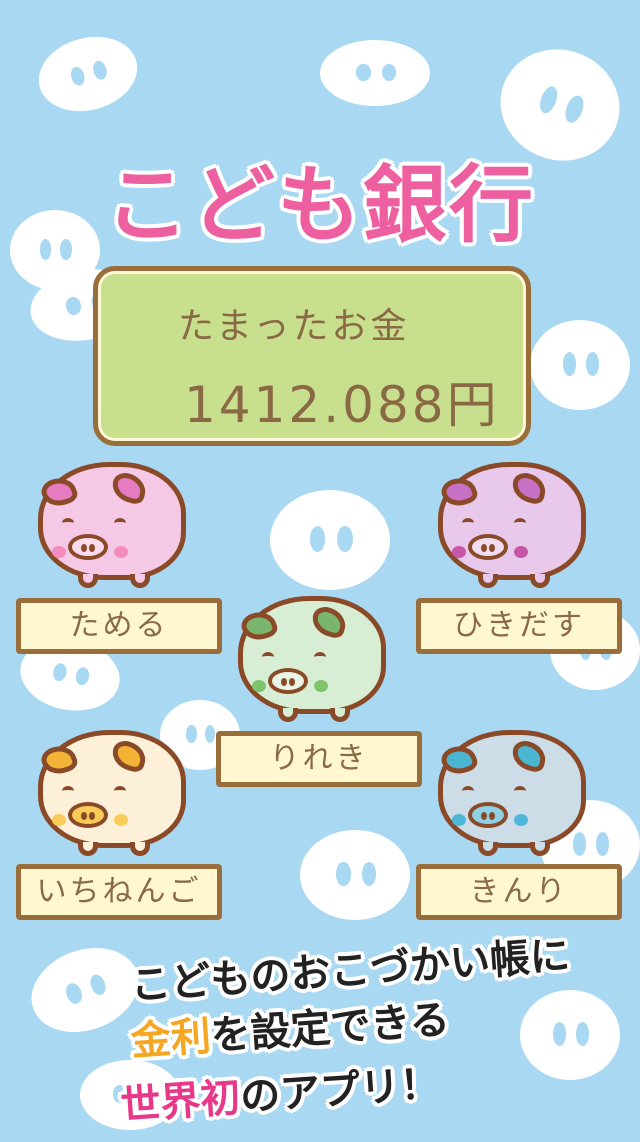 This screenshot has height=1142, width=640. I want to click on deposit-button: ためる, so click(119, 626).